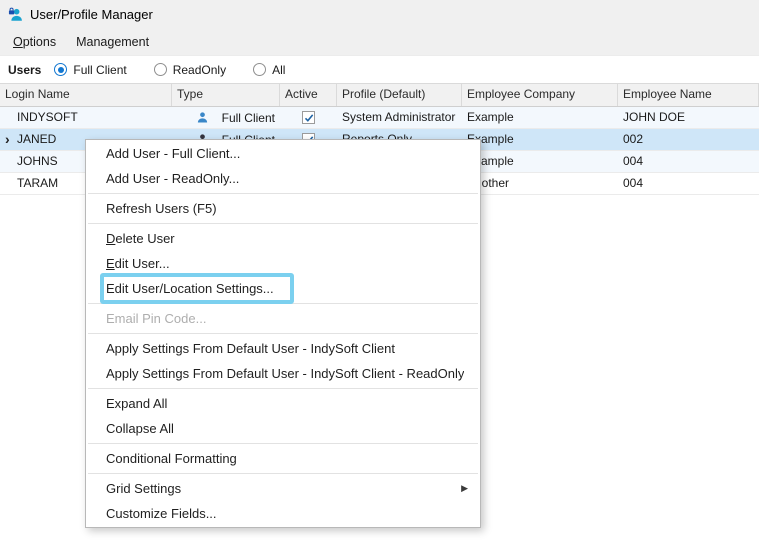 The image size is (759, 560). I want to click on menu-item: Conditional Formatting, so click(283, 458).